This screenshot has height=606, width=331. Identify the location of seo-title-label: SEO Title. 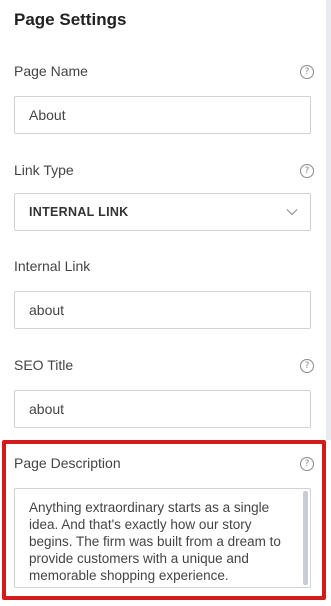
(44, 365).